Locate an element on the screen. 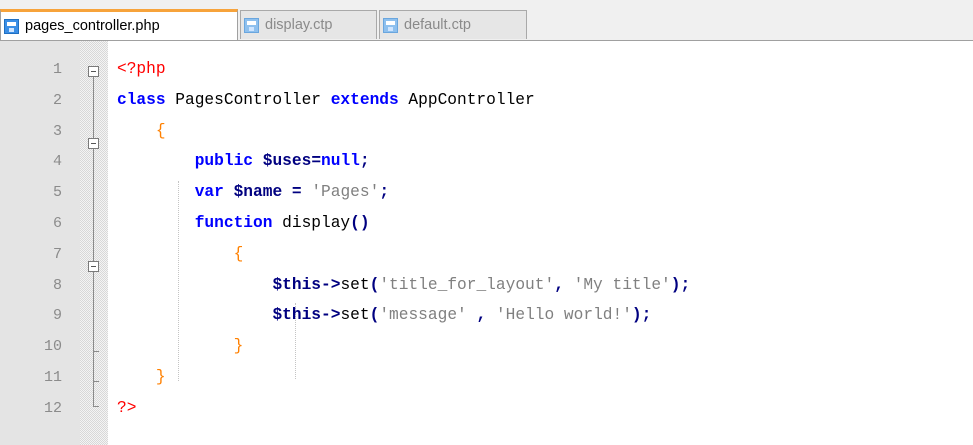  line-number: 1 is located at coordinates (57, 69).